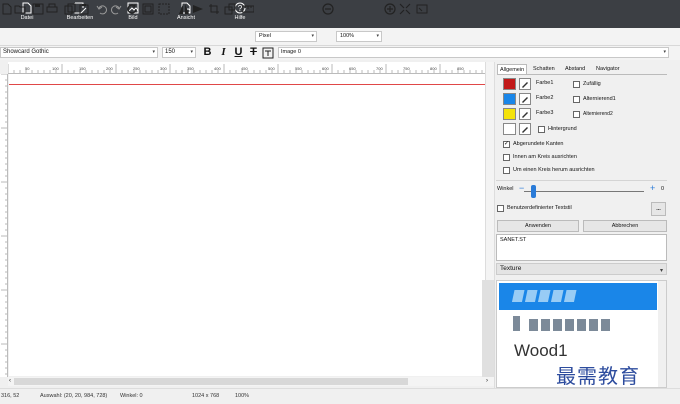 The width and height of the screenshot is (680, 404). Describe the element at coordinates (525, 129) in the screenshot. I see `background-picker` at that location.